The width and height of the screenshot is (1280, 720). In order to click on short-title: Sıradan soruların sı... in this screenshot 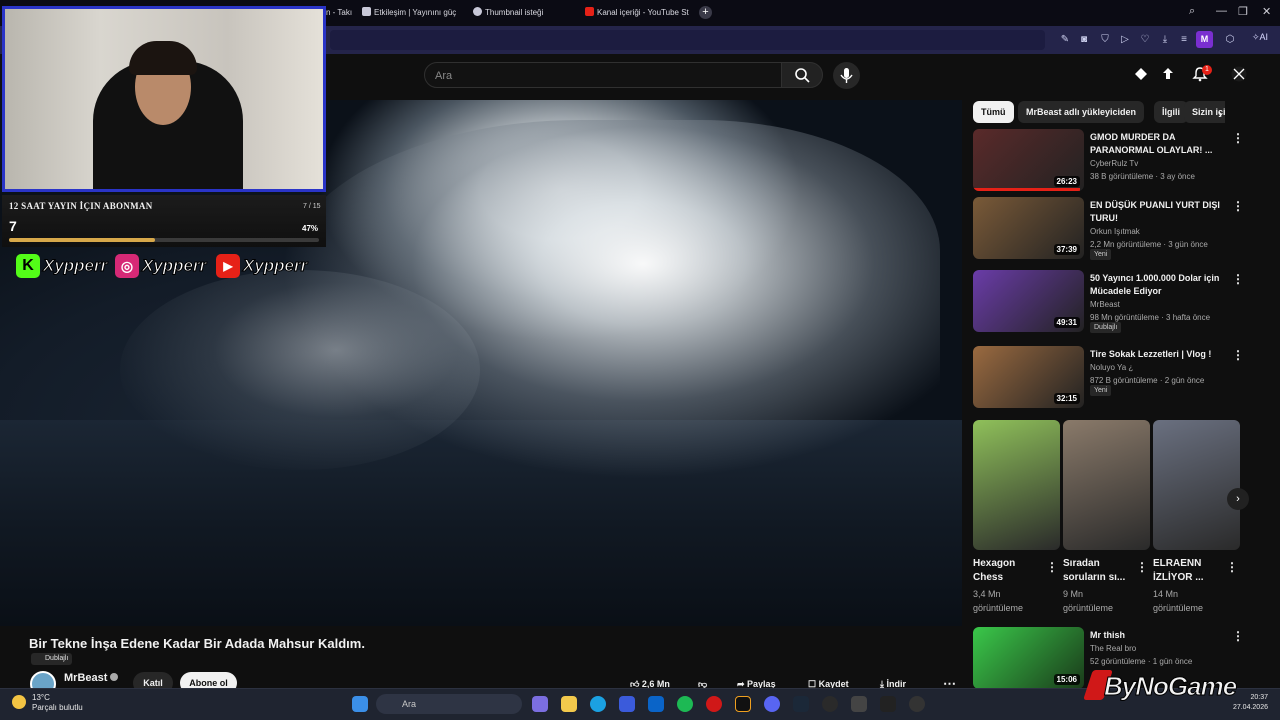, I will do `click(1098, 571)`.